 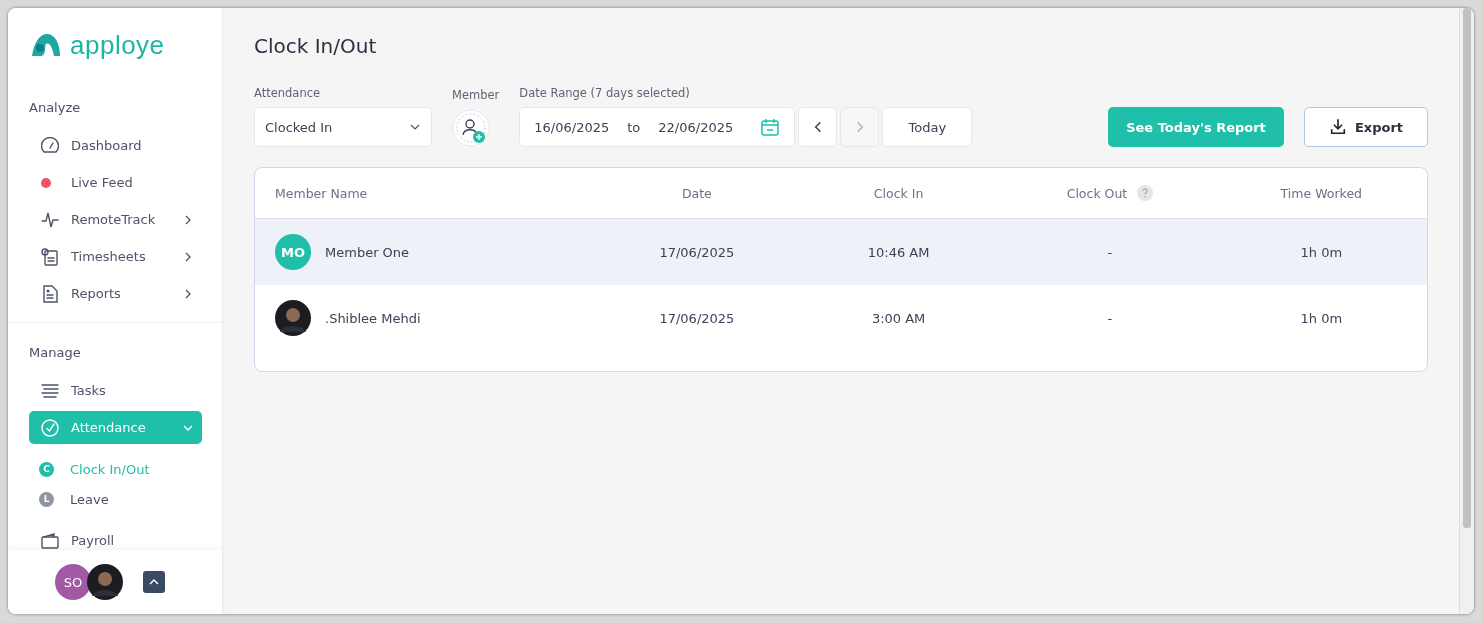 I want to click on page-title: Clock In/Out, so click(x=316, y=46).